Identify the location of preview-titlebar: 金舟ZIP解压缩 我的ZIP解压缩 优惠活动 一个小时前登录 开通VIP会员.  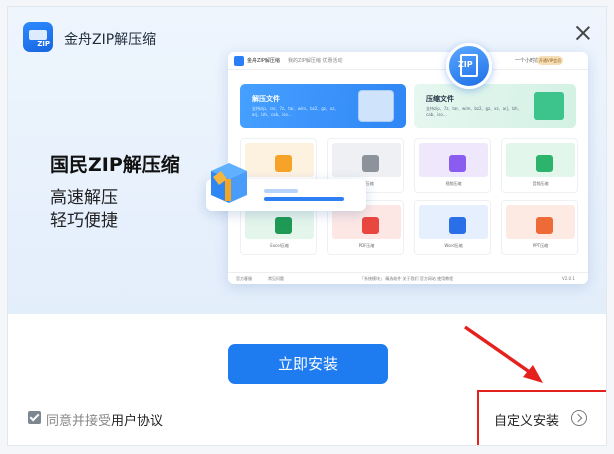
(408, 61).